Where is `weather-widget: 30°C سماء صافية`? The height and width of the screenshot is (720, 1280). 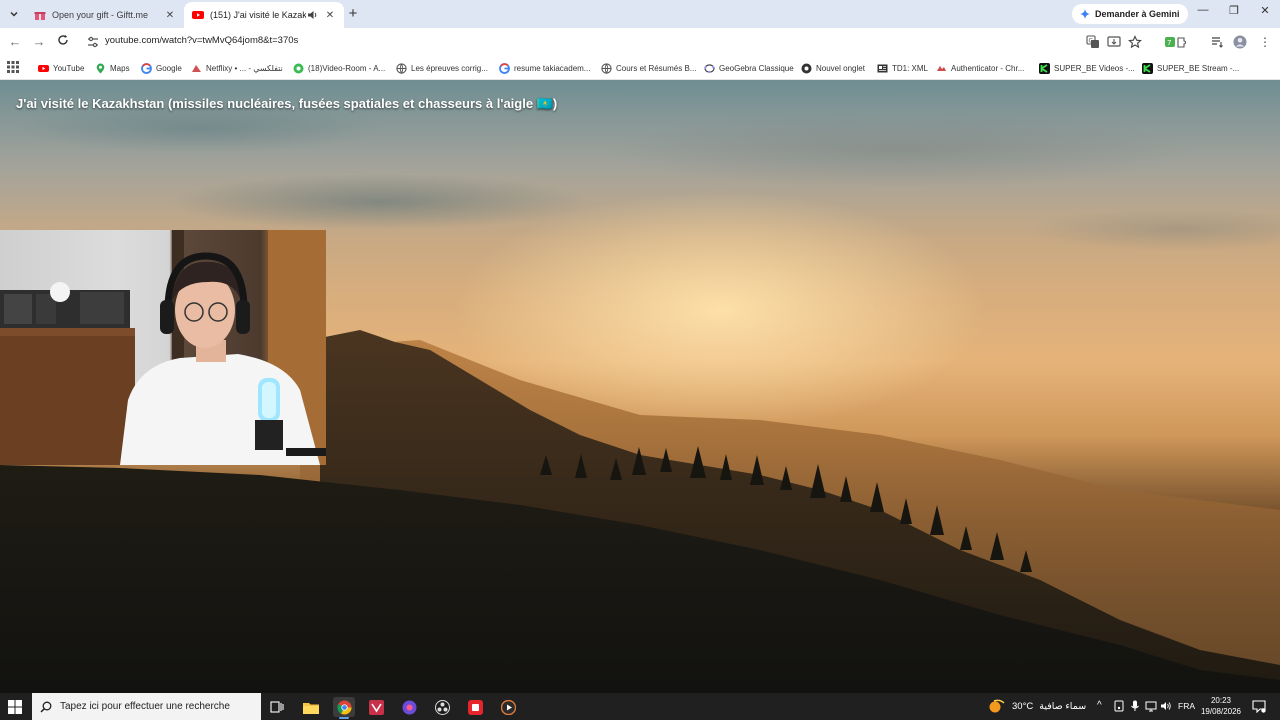
weather-widget: 30°C سماء صافية is located at coordinates (1037, 706).